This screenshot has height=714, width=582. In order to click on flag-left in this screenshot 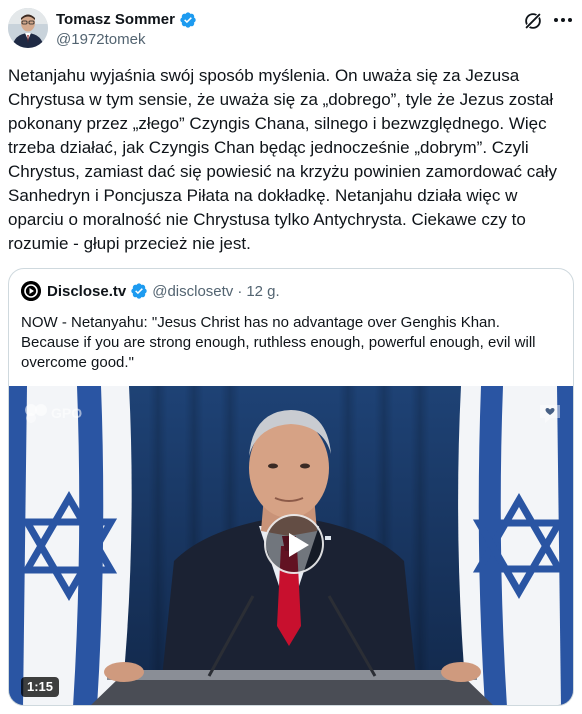, I will do `click(70, 545)`.